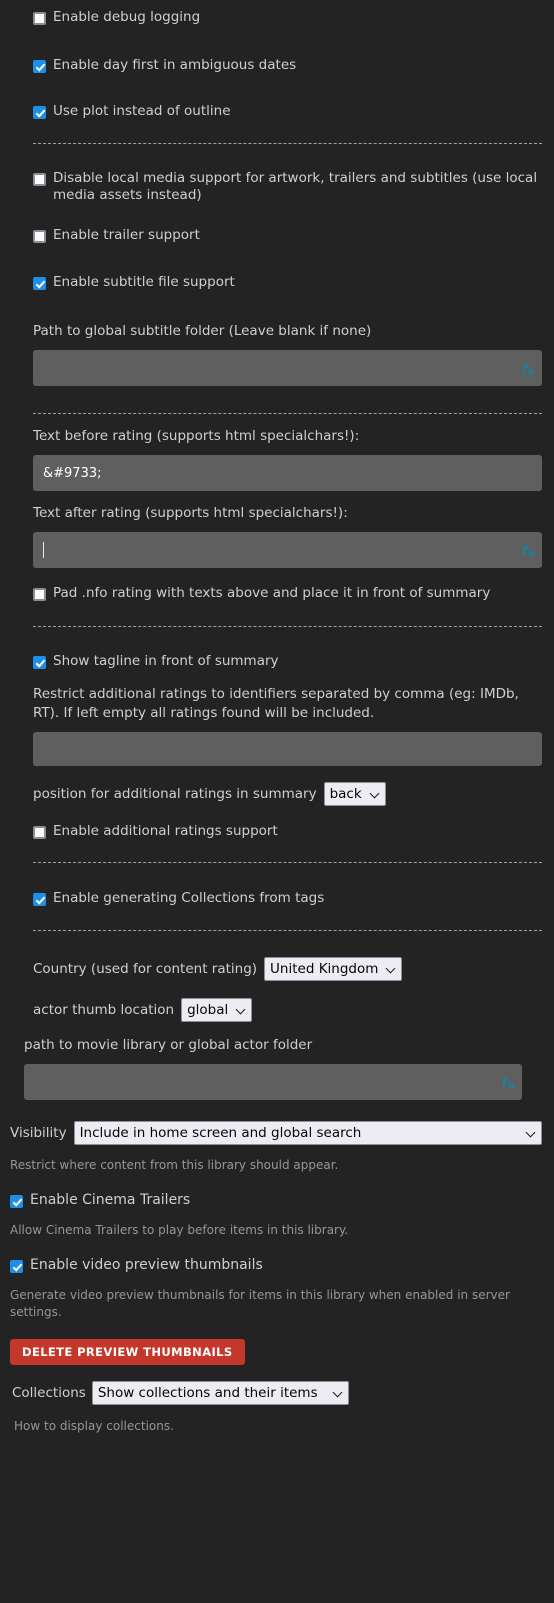 Image resolution: width=554 pixels, height=1603 pixels. Describe the element at coordinates (43, 550) in the screenshot. I see `text-cursor` at that location.